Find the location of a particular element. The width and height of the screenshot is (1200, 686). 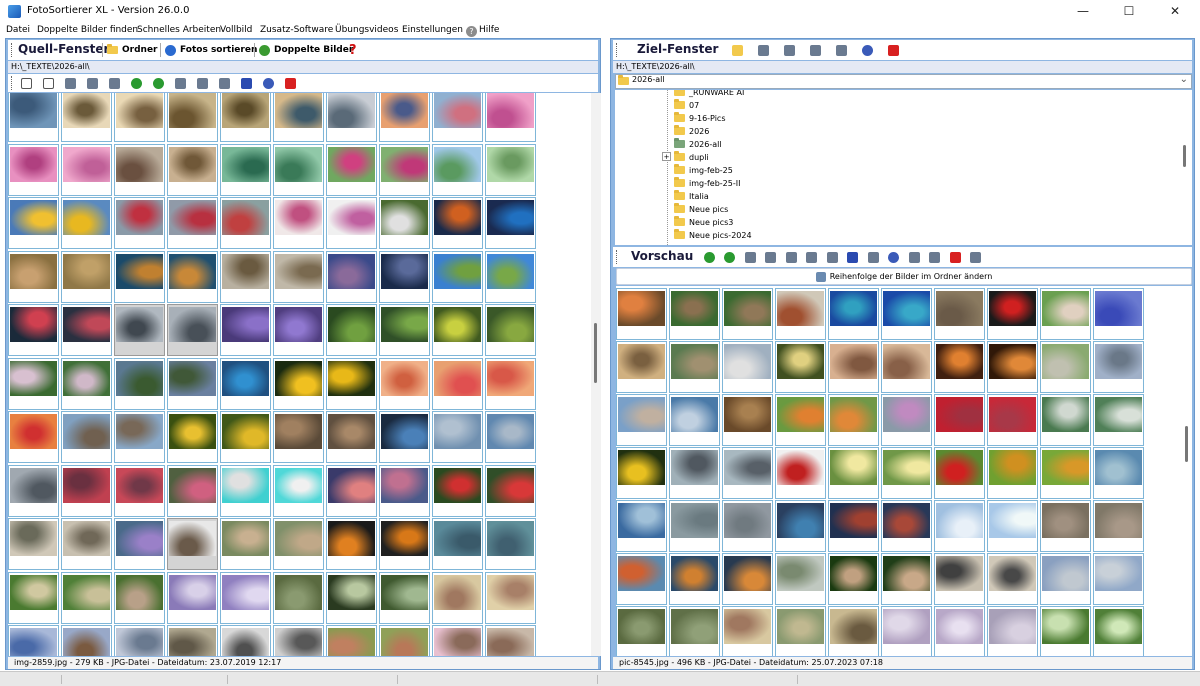

edit-button is located at coordinates (935, 257).